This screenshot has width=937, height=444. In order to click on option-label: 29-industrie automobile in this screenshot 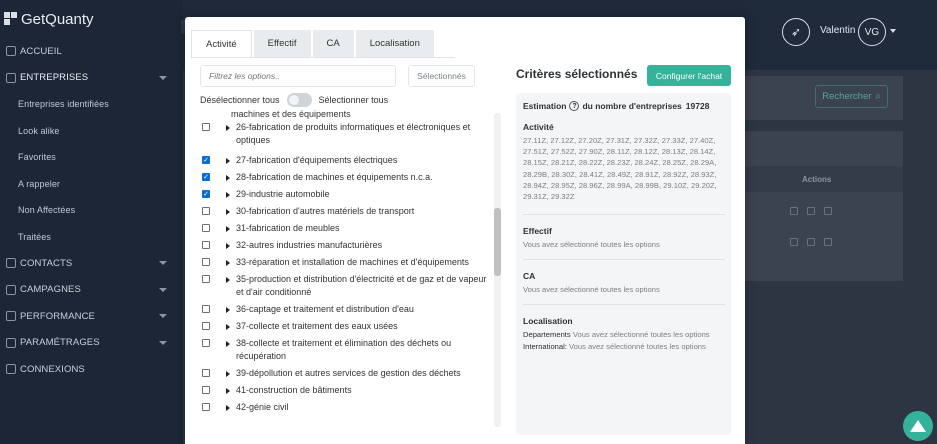, I will do `click(283, 194)`.